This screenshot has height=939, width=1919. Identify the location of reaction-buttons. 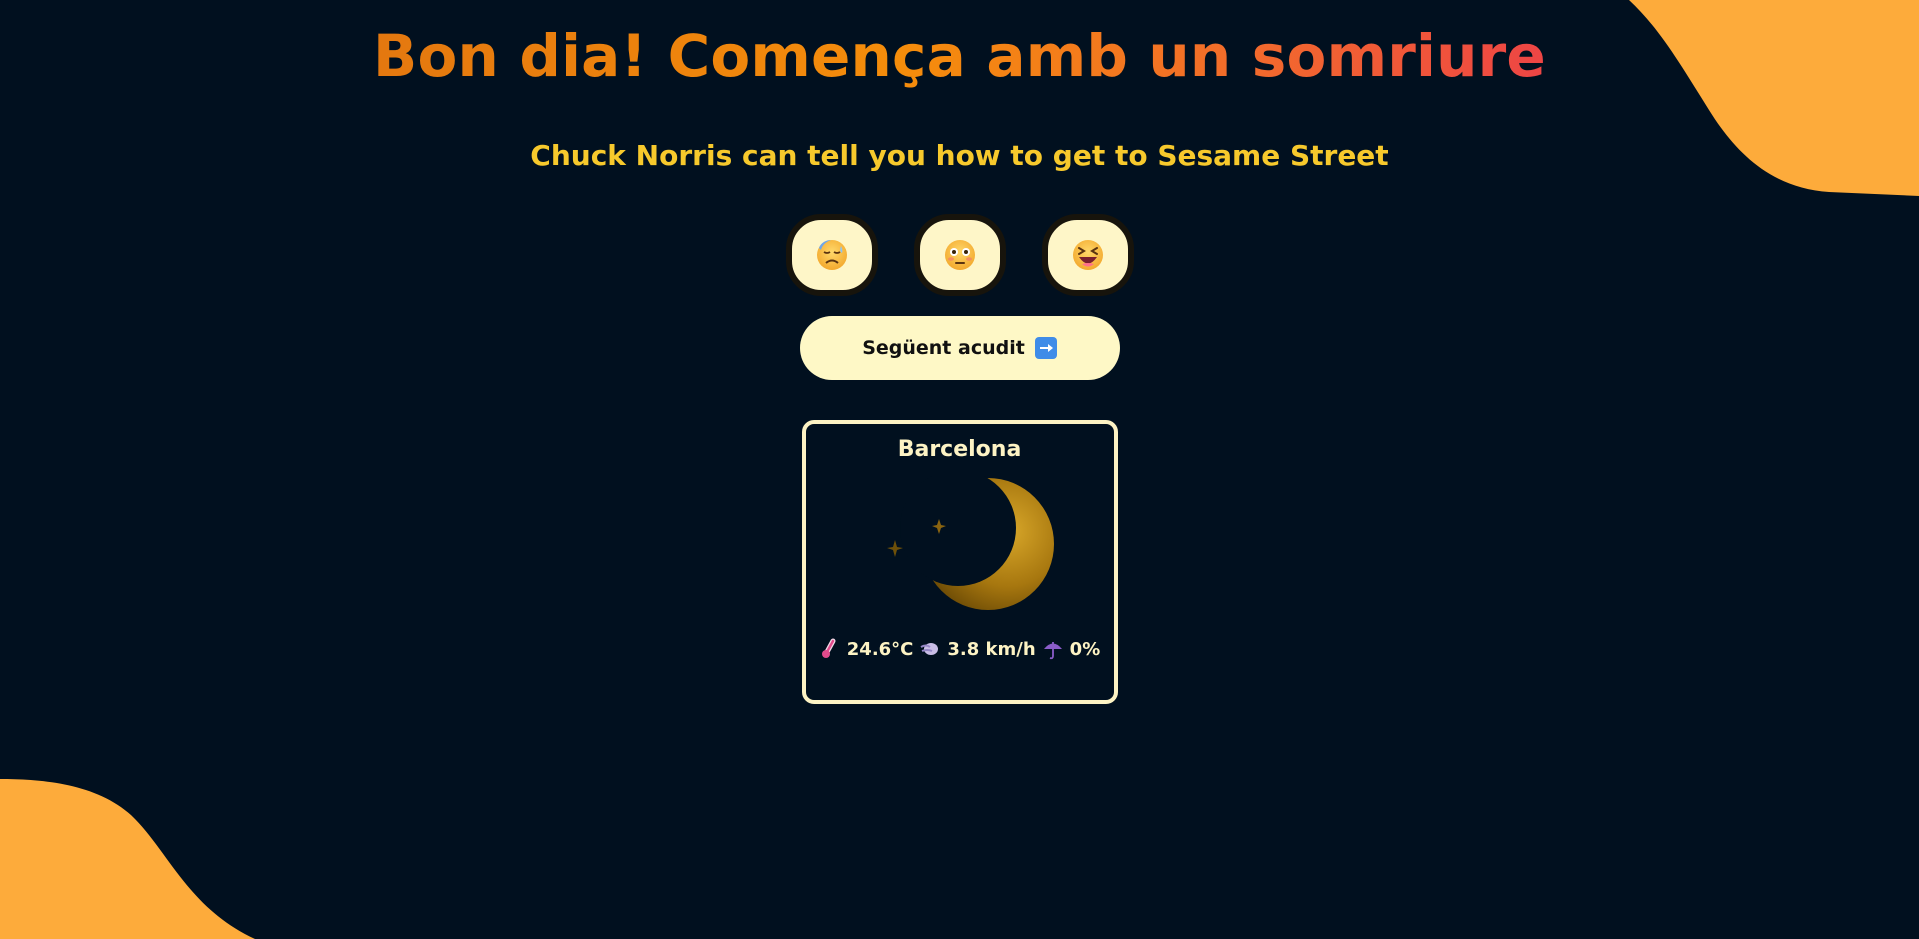
(959, 255).